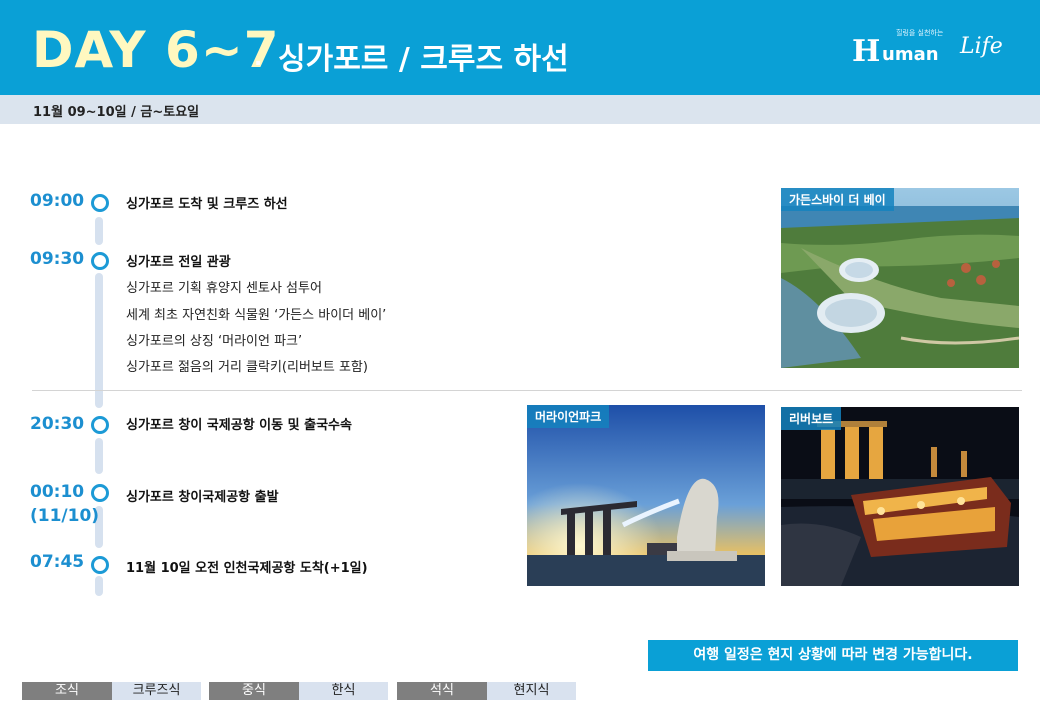 The image size is (1040, 720). What do you see at coordinates (57, 562) in the screenshot?
I see `schedule-time: 07:45` at bounding box center [57, 562].